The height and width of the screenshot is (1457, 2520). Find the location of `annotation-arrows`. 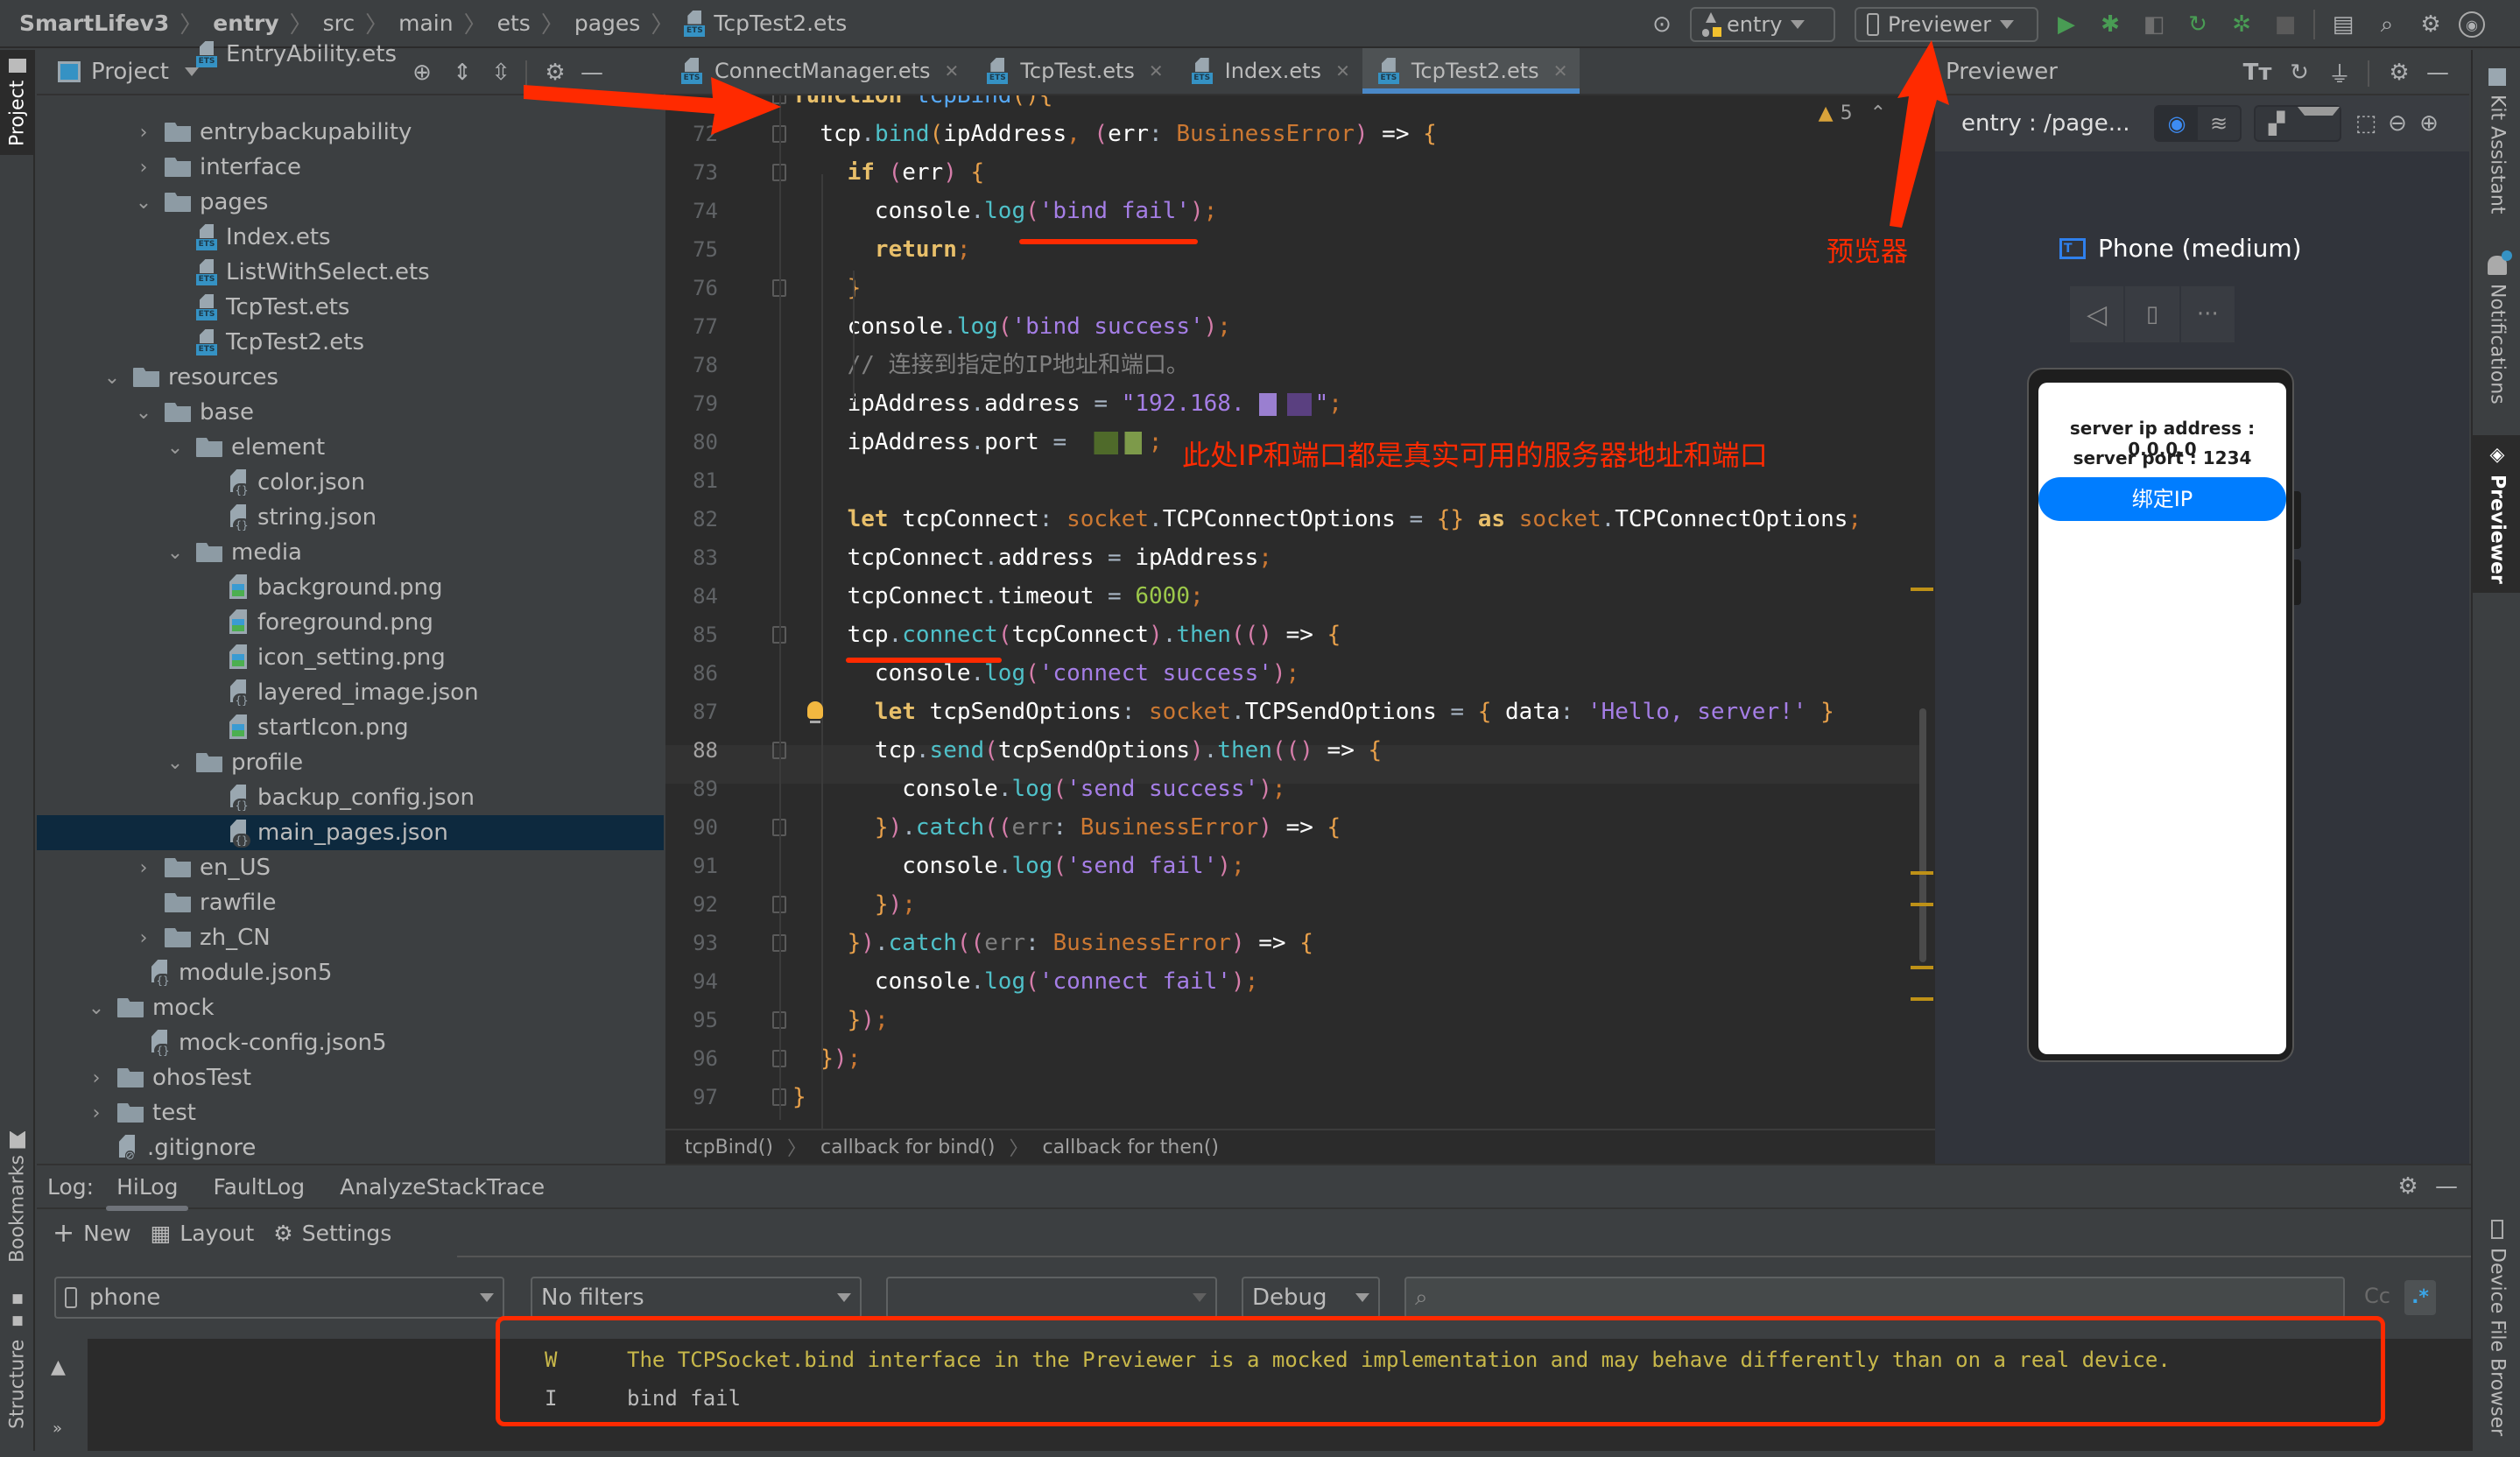

annotation-arrows is located at coordinates (1236, 134).